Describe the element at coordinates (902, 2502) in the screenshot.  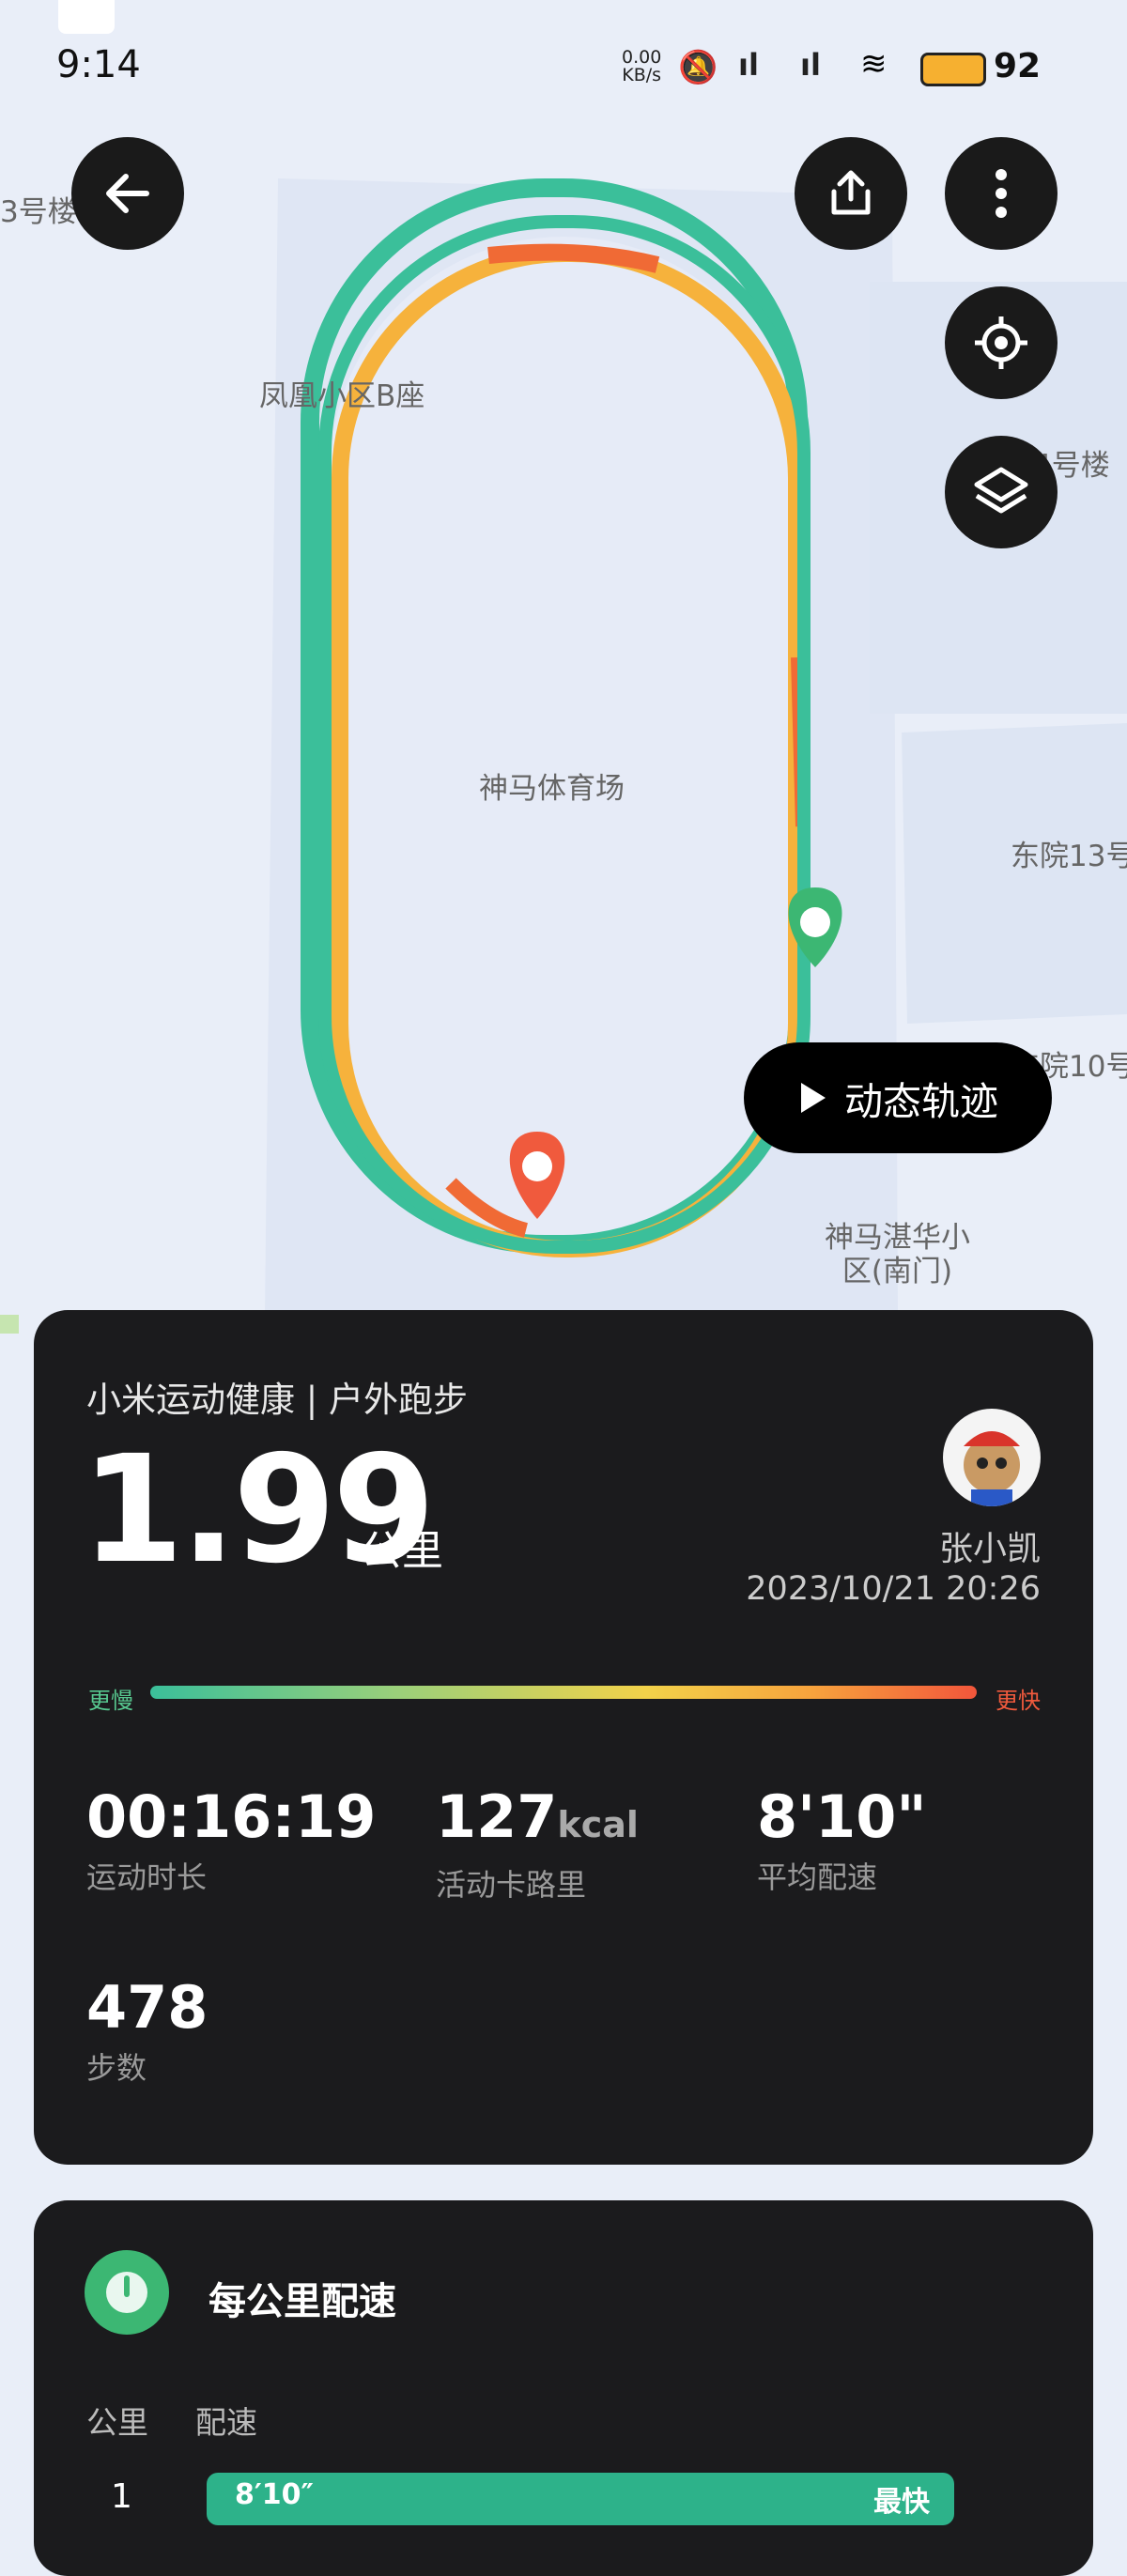
I see `pace-row-fastest-tag: 最快` at that location.